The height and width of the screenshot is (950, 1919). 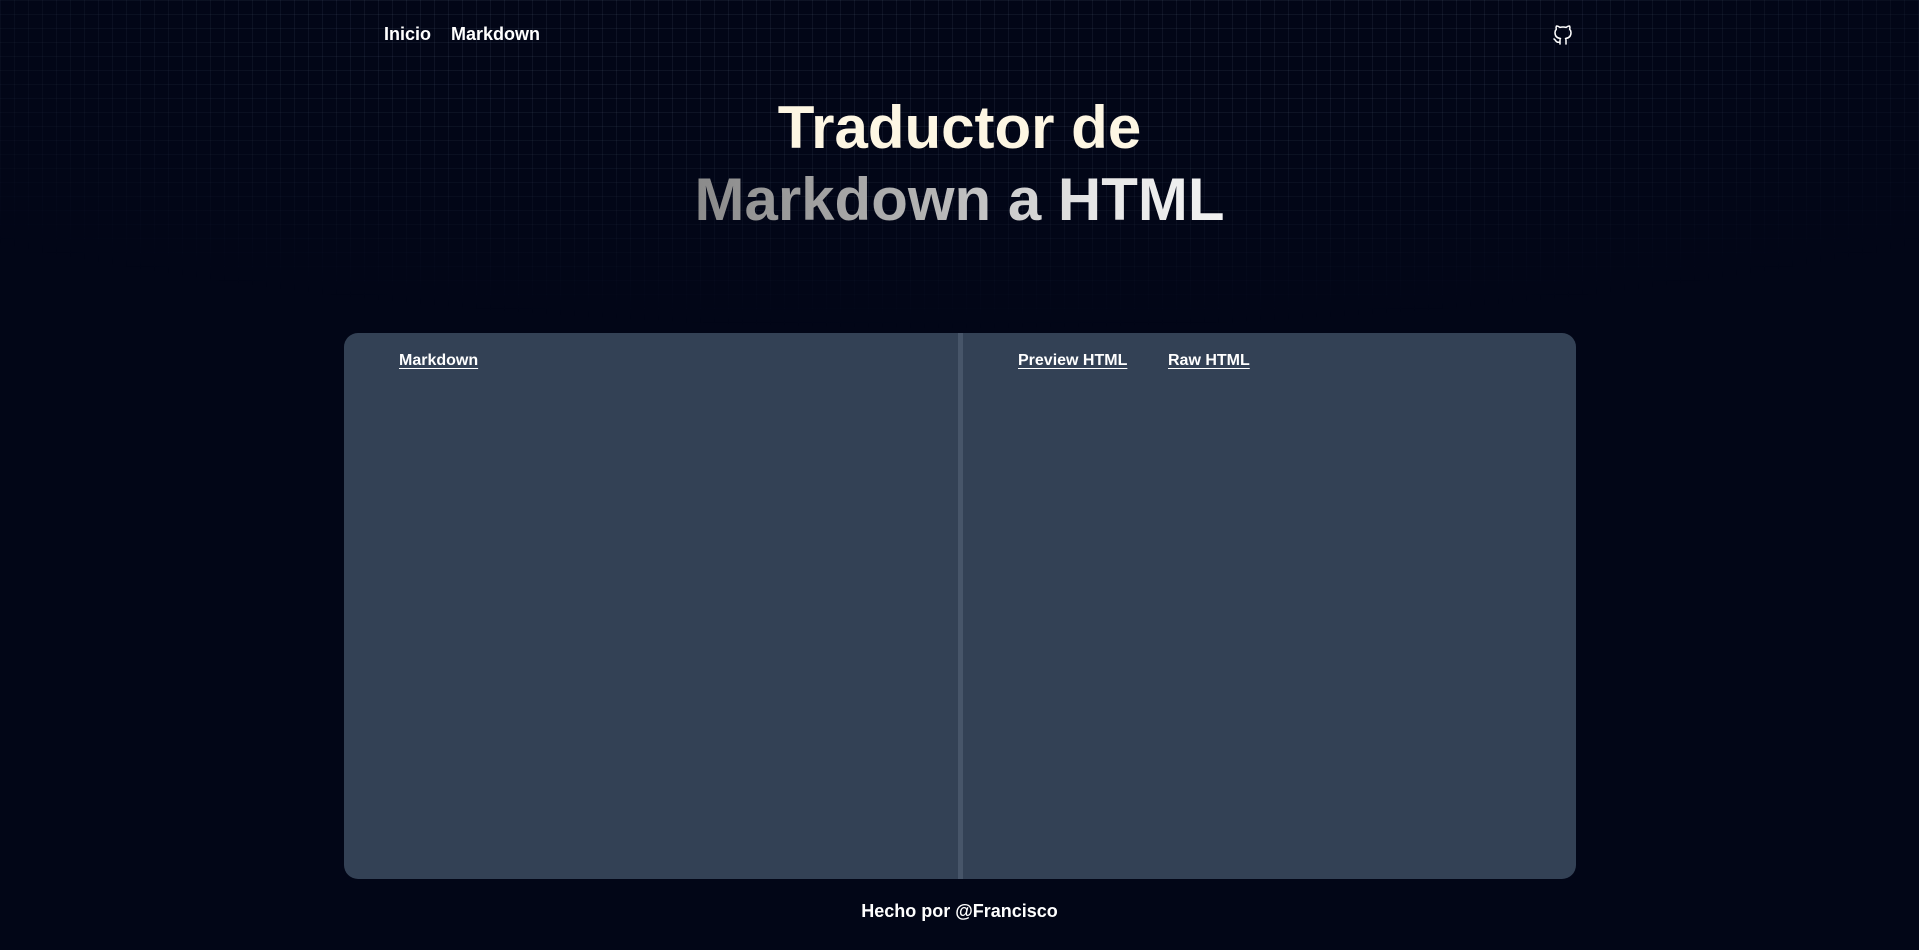 What do you see at coordinates (407, 34) in the screenshot?
I see `nav-link-inicio: Inicio` at bounding box center [407, 34].